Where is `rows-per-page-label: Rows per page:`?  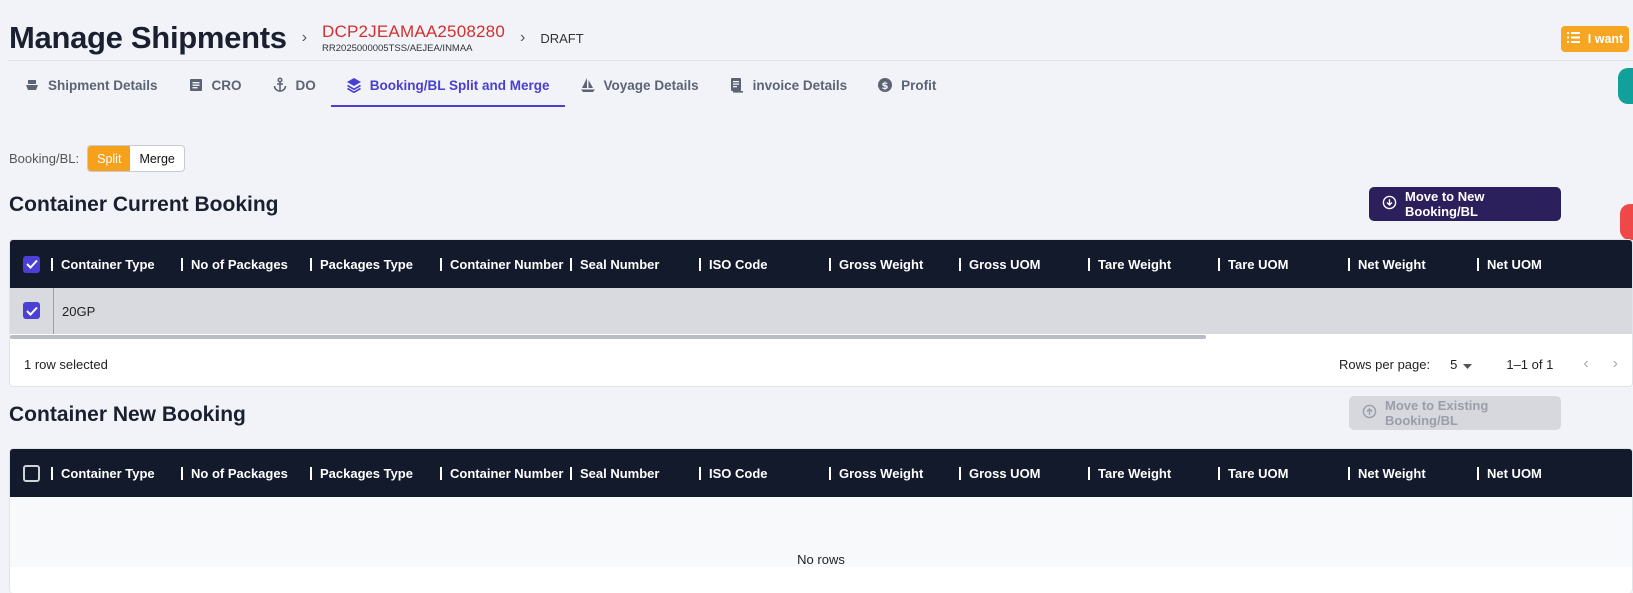 rows-per-page-label: Rows per page: is located at coordinates (1385, 364).